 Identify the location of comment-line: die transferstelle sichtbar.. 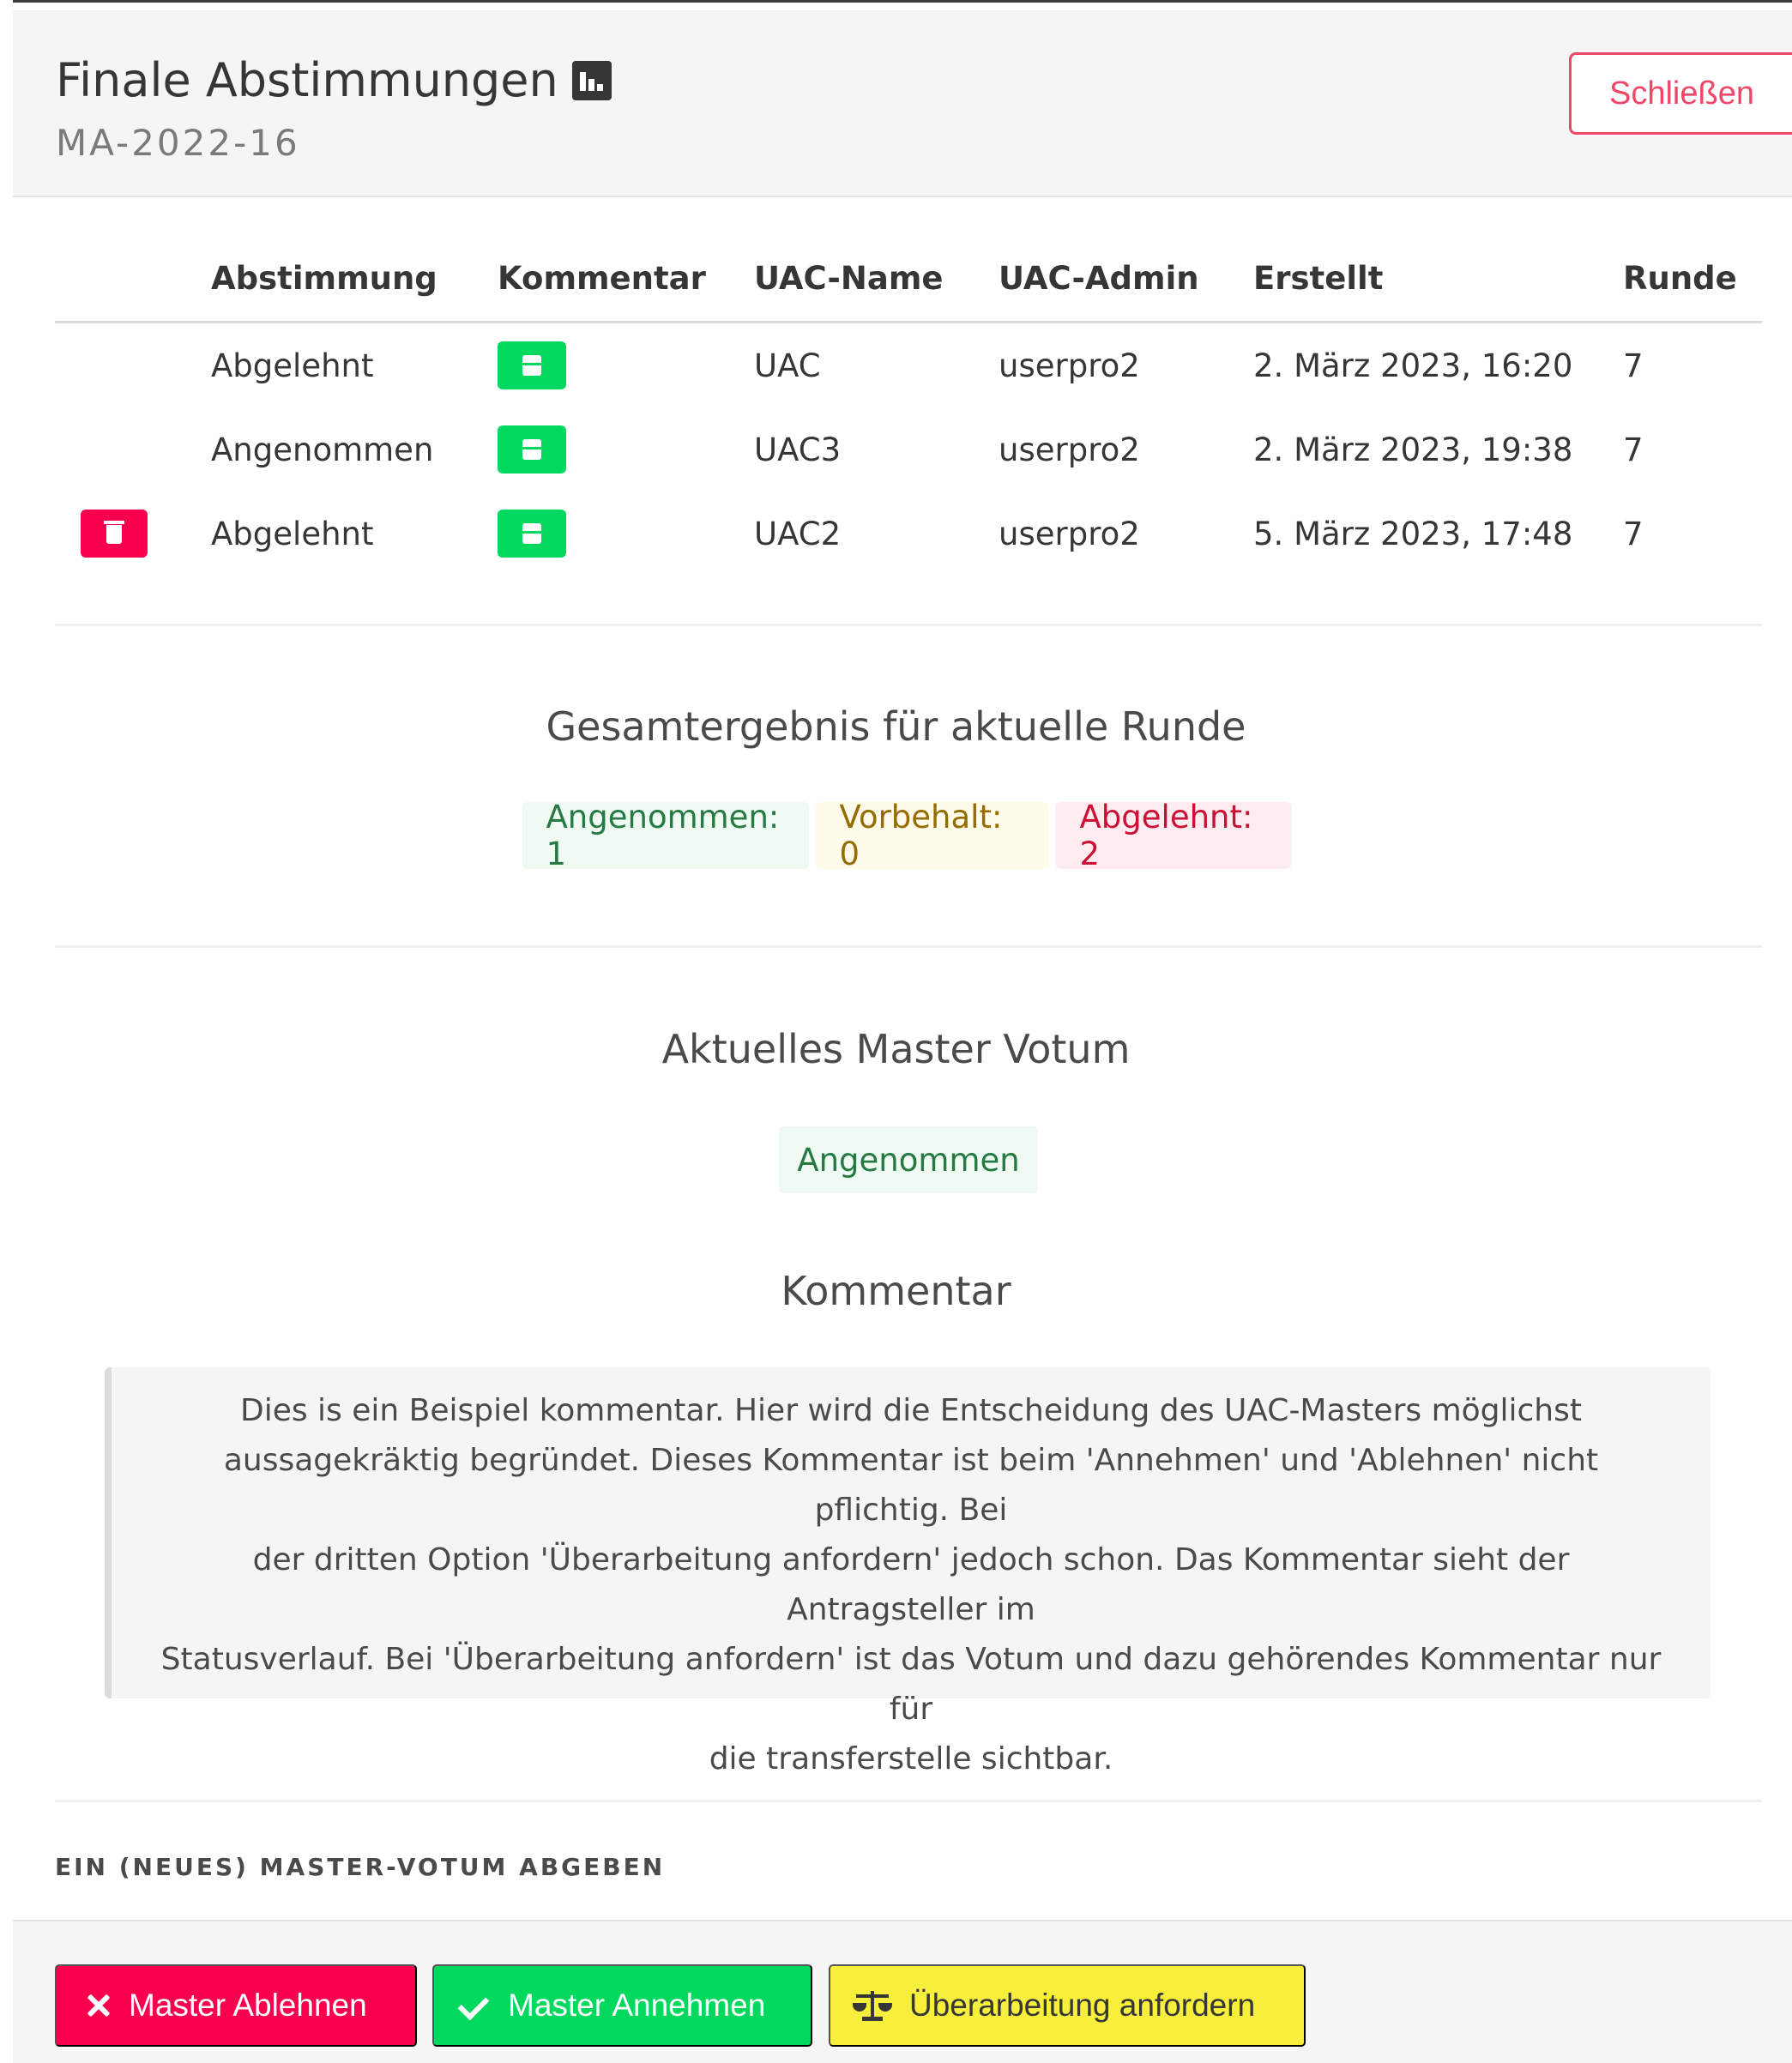
(911, 1758).